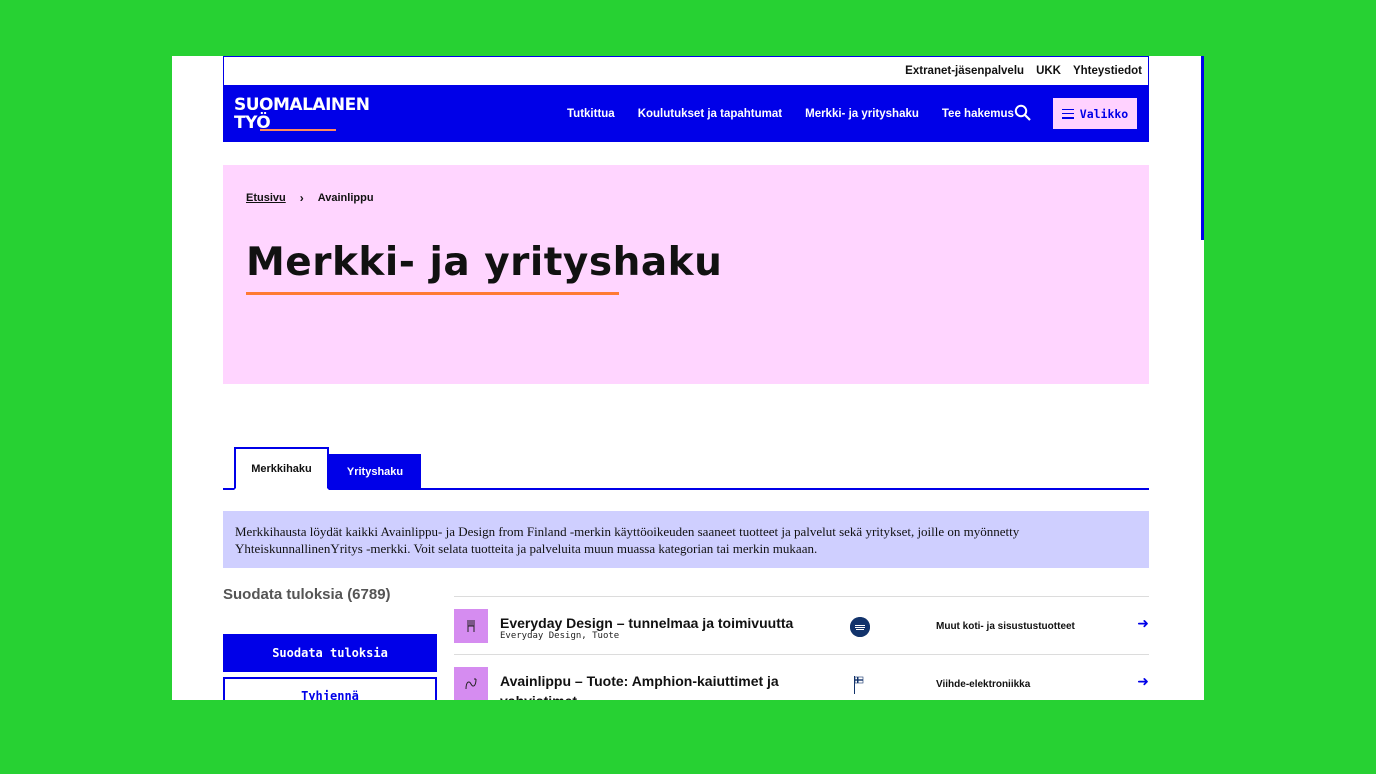  What do you see at coordinates (330, 653) in the screenshot?
I see `apply-filter-button: Suodata tuloksia` at bounding box center [330, 653].